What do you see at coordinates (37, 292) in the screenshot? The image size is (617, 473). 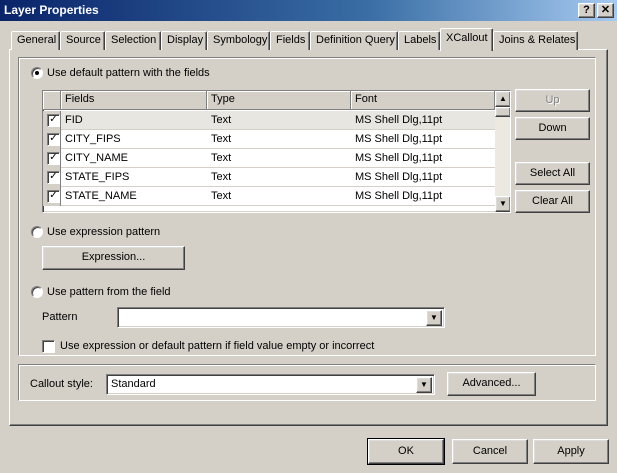 I see `field-pattern-radio` at bounding box center [37, 292].